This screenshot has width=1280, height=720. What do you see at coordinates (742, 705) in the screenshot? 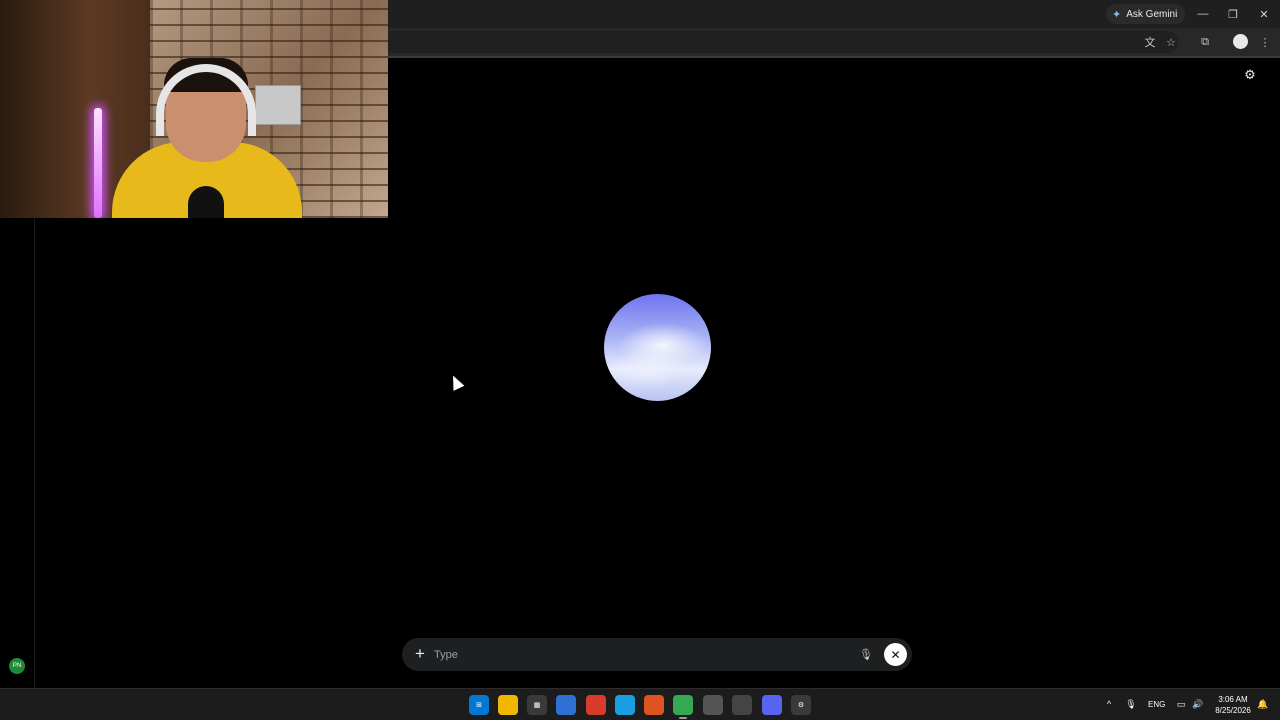
I see `settings-alt-icon` at bounding box center [742, 705].